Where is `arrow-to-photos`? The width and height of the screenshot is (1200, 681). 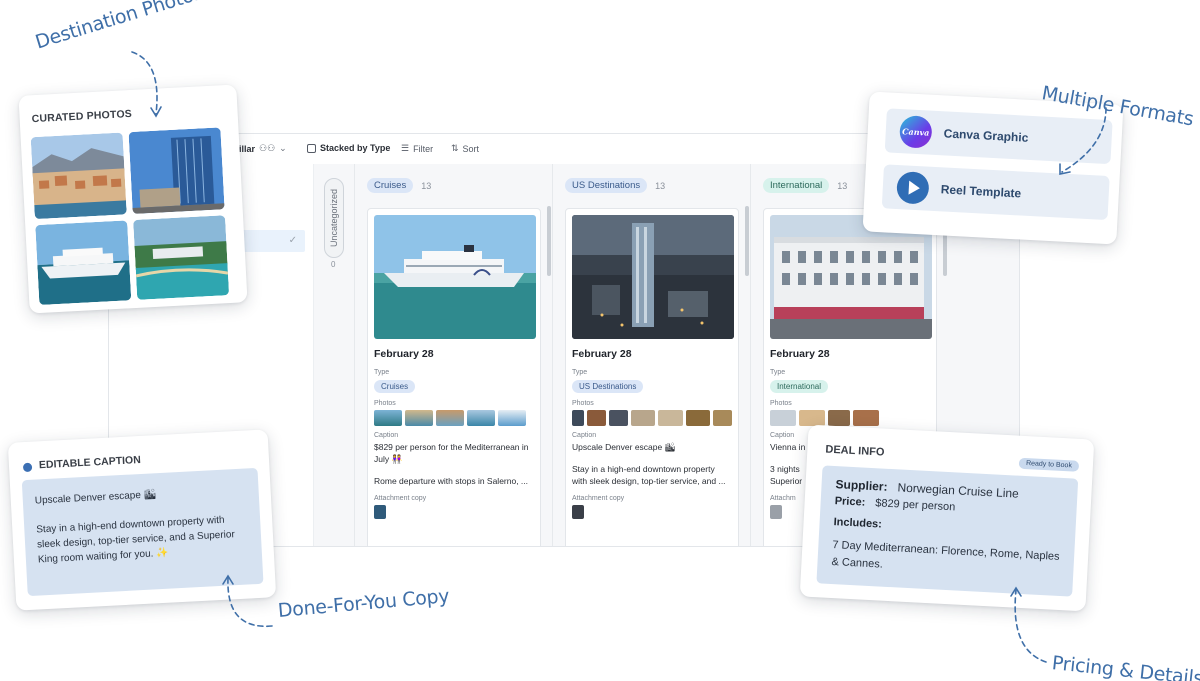 arrow-to-photos is located at coordinates (144, 83).